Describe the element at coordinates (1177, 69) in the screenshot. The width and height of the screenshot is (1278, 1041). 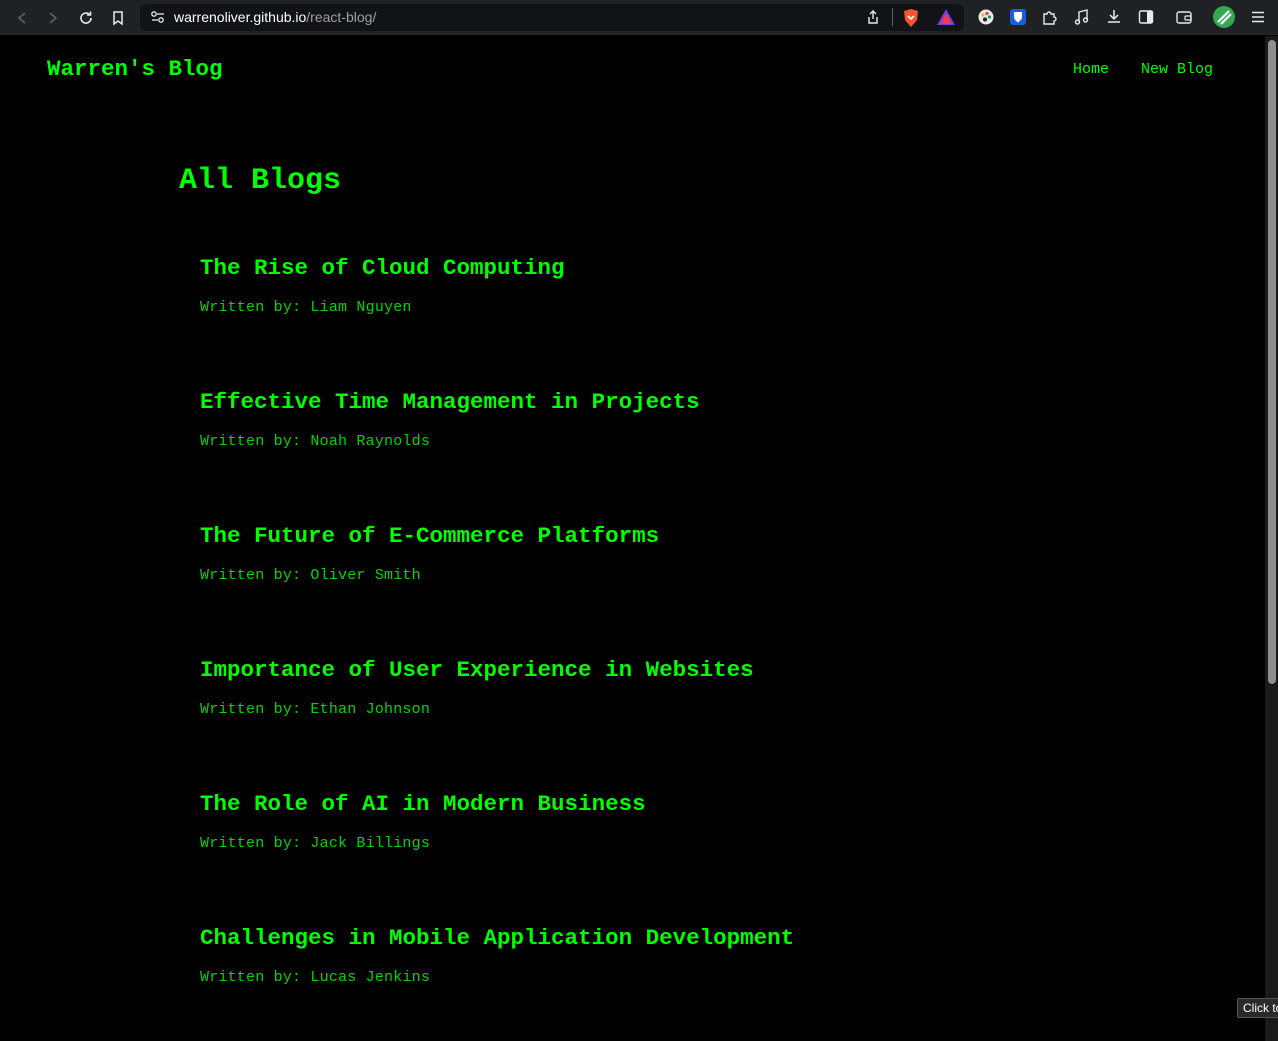
I see `nav-new-blog-link: New Blog` at that location.